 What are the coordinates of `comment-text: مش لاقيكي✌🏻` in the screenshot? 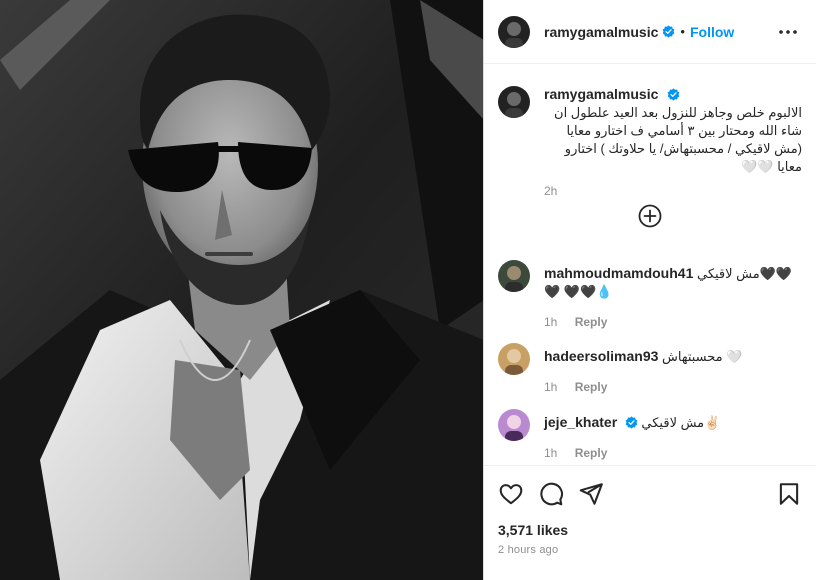 It's located at (681, 422).